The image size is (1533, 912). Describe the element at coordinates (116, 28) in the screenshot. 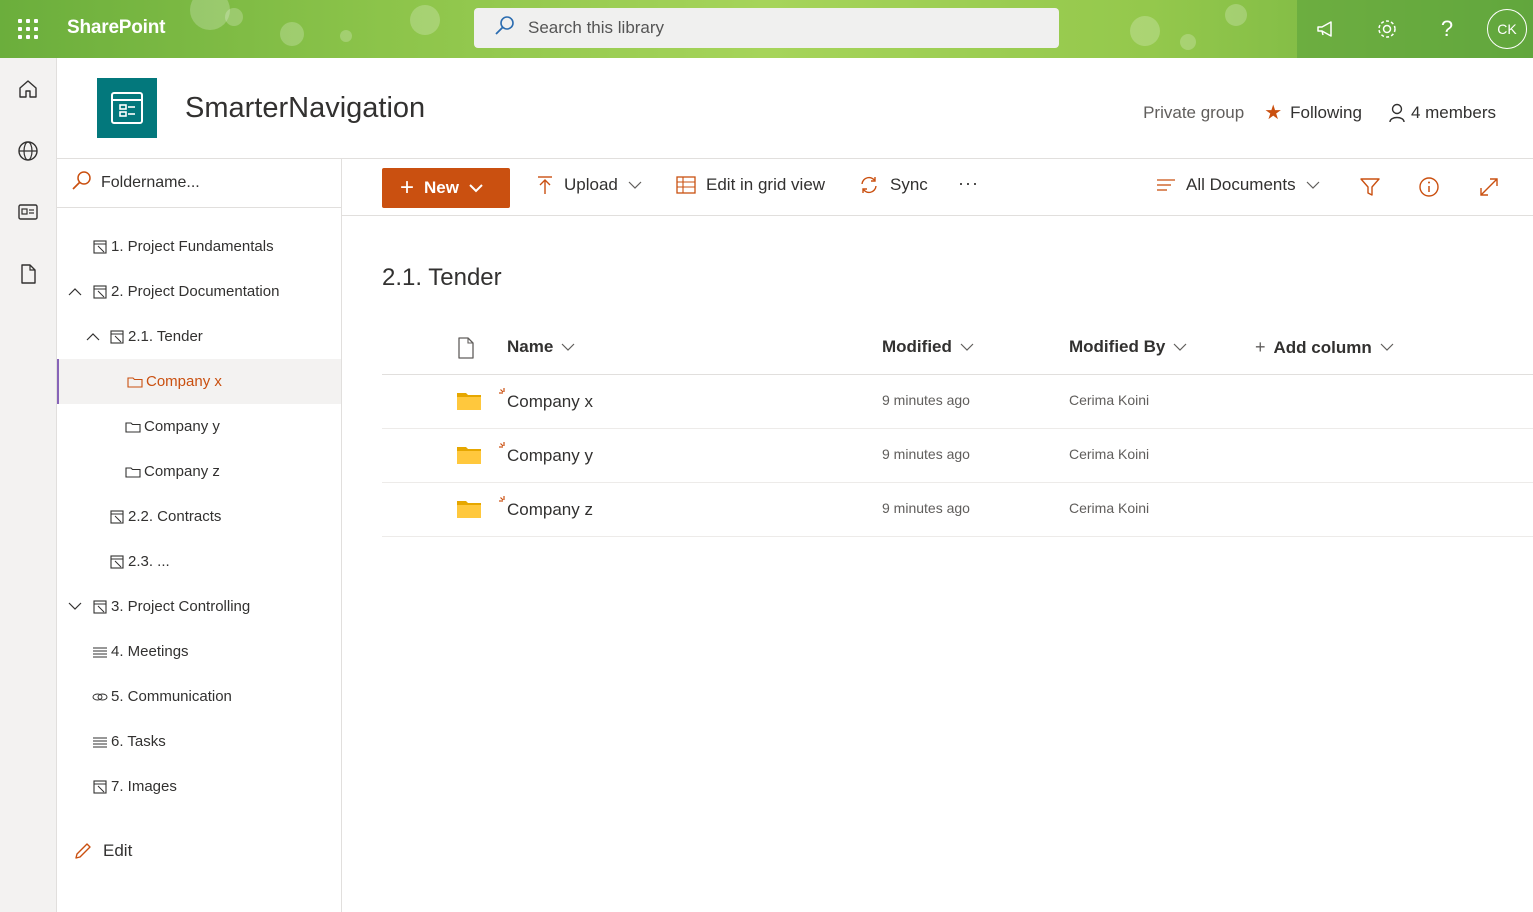

I see `sharepoint-brand-link: SharePoint` at that location.